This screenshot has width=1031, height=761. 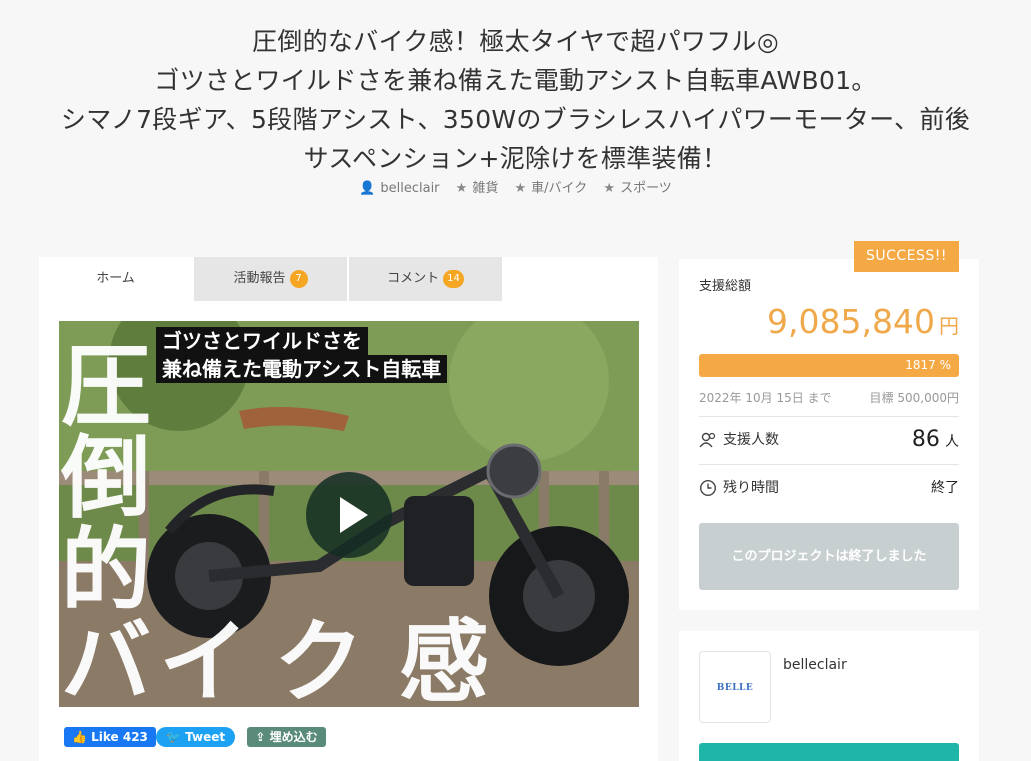 What do you see at coordinates (116, 279) in the screenshot?
I see `tab-home: ホーム` at bounding box center [116, 279].